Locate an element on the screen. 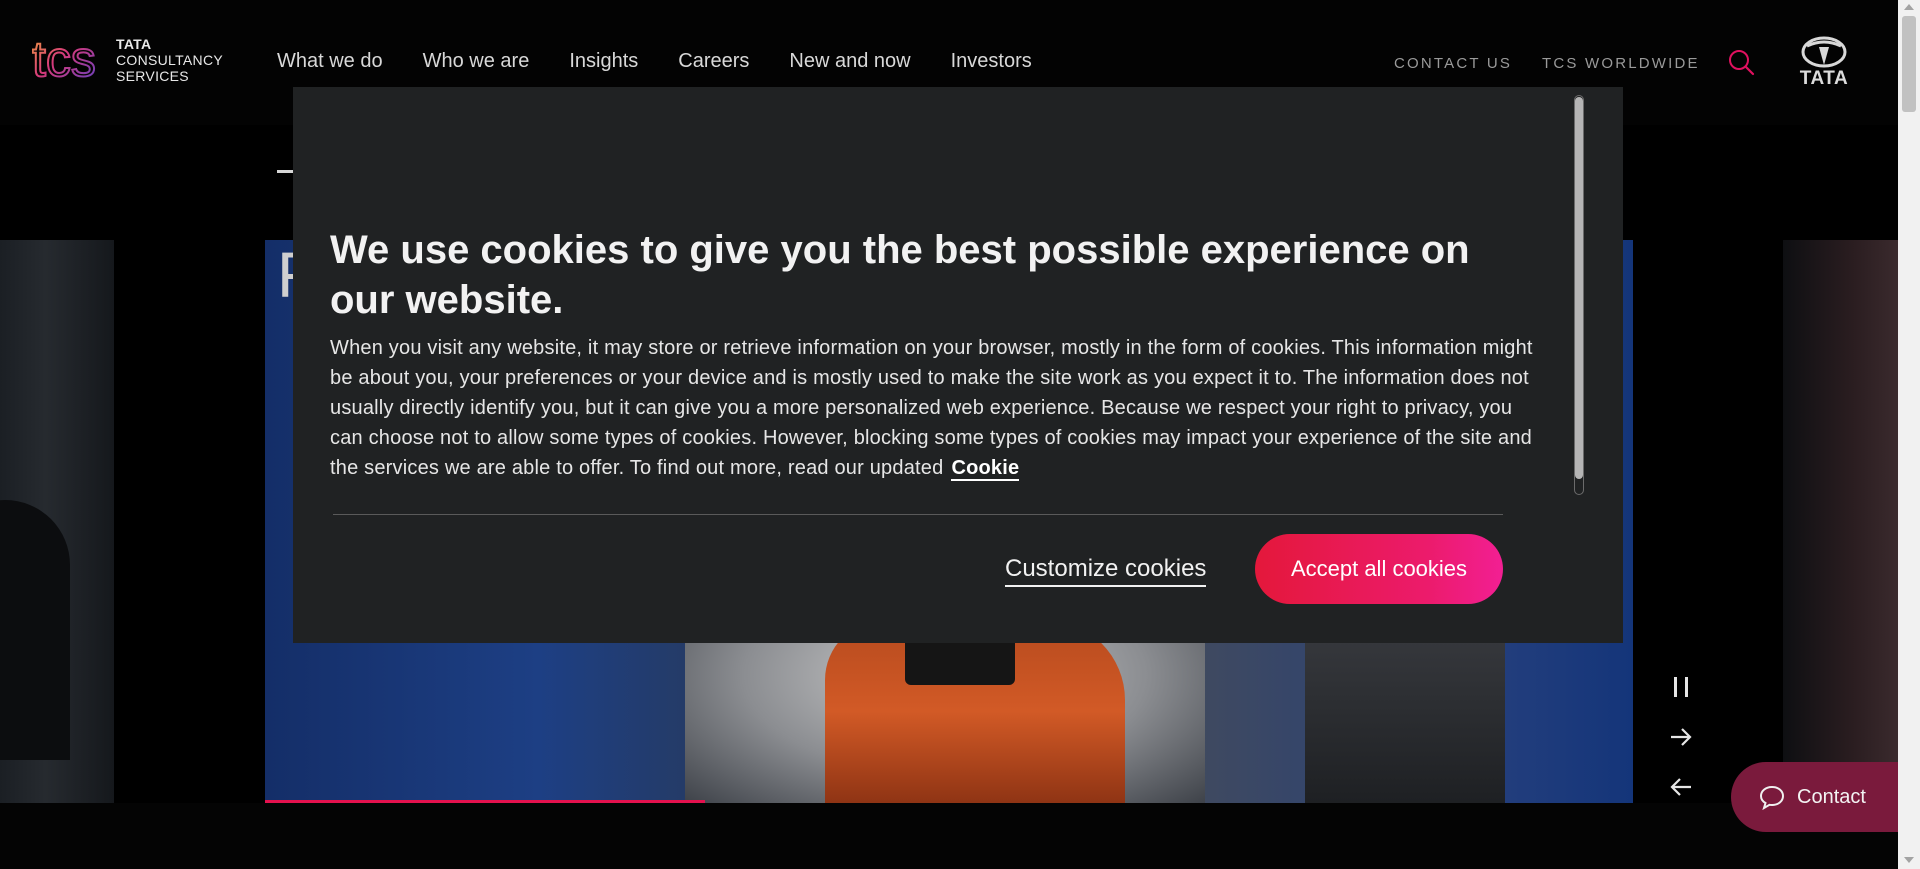  hero-next-slide-peek is located at coordinates (1840, 521).